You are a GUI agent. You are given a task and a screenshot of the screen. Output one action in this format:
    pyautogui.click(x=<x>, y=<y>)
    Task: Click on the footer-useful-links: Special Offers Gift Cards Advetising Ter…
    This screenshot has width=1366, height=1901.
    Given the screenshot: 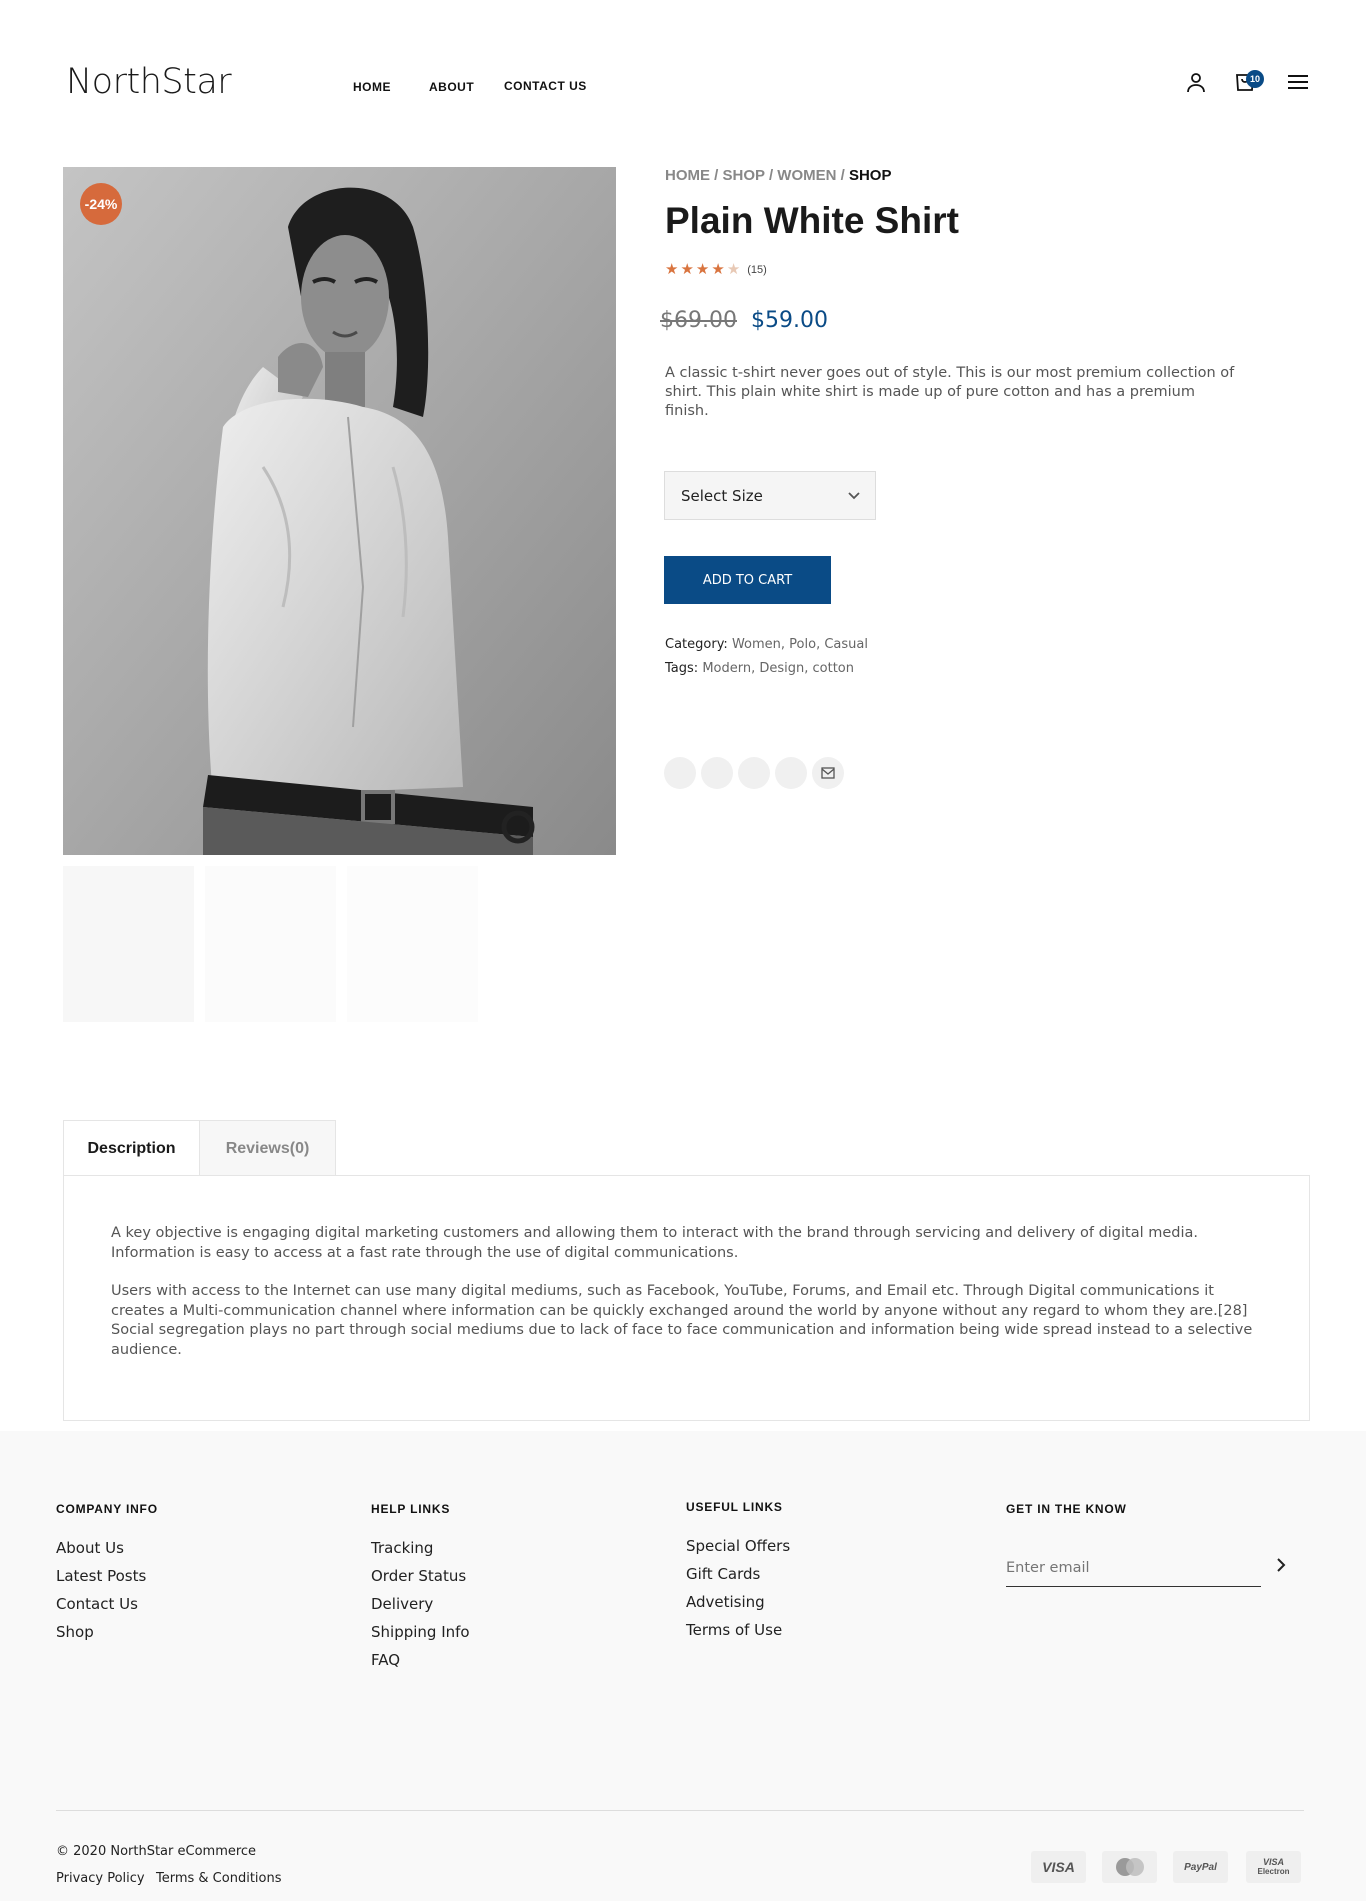 What is the action you would take?
    pyautogui.click(x=738, y=1588)
    